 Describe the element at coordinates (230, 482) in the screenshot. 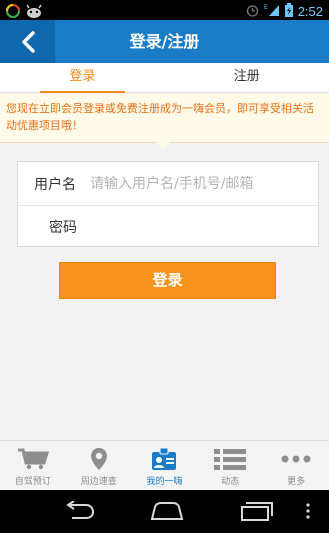

I see `nav-label: 动态` at that location.